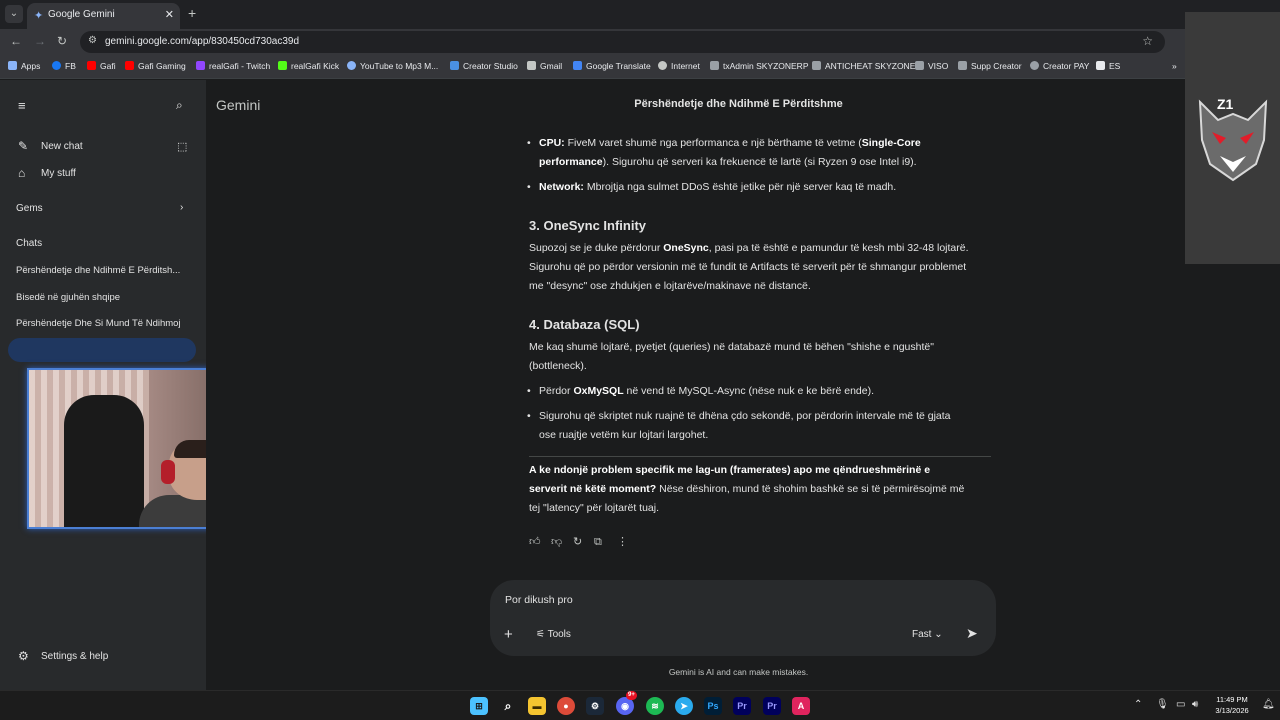  I want to click on my-stuff-icon: ⌂, so click(22, 173).